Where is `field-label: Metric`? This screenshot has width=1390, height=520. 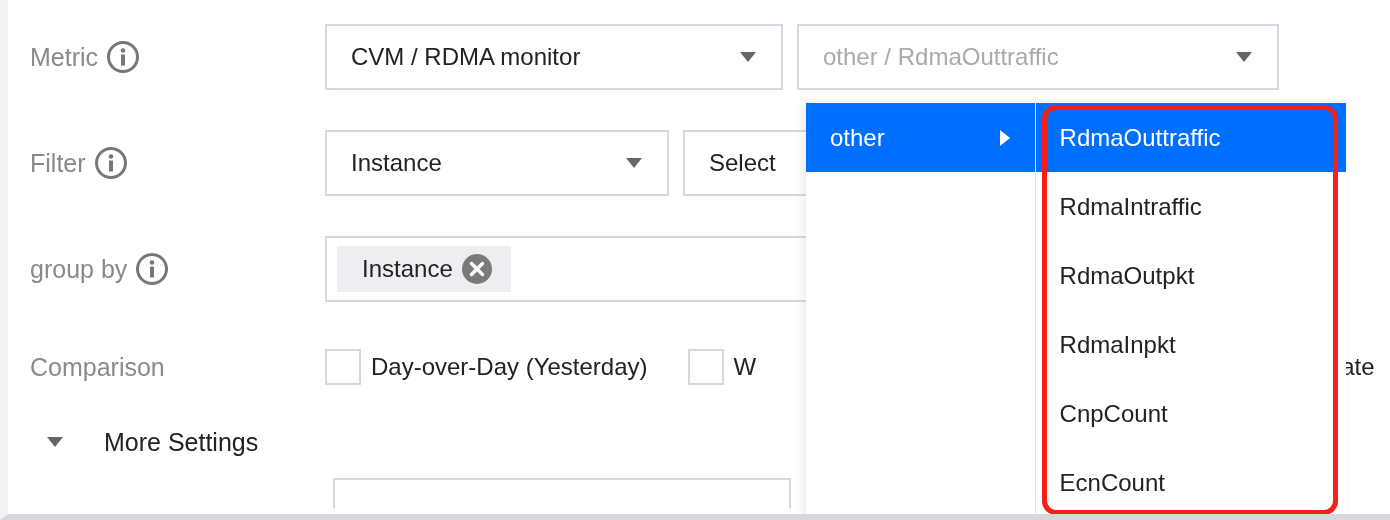 field-label: Metric is located at coordinates (64, 57).